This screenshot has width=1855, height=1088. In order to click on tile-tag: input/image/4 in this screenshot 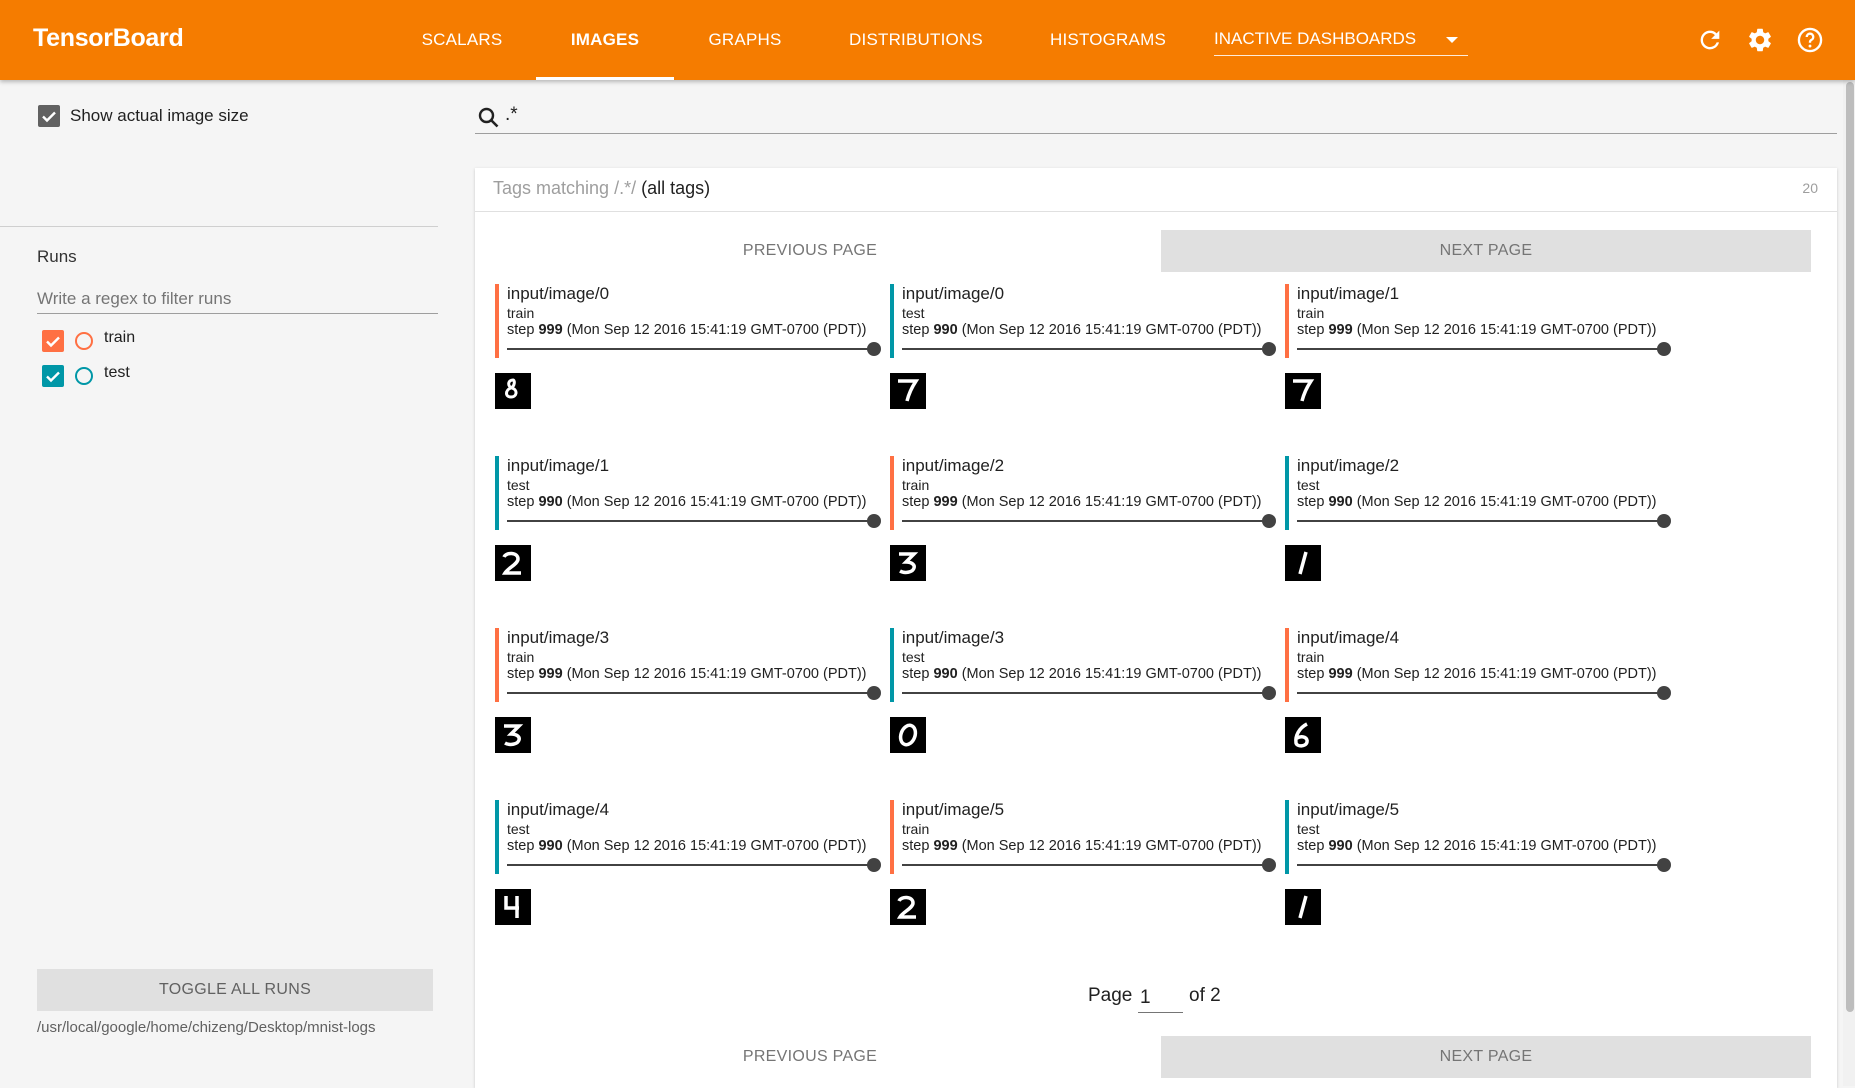, I will do `click(1348, 637)`.